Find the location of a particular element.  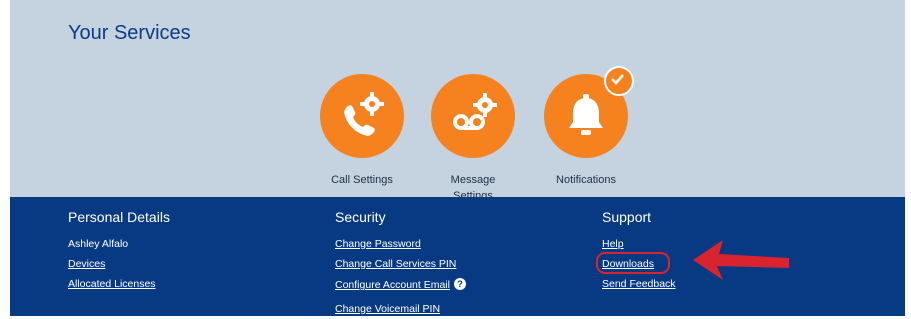

notifications-circle is located at coordinates (589, 112).